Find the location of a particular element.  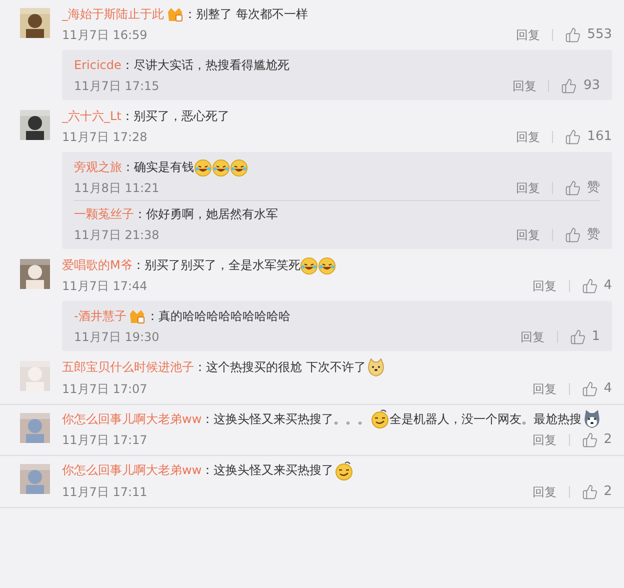

comment-text: ：你好勇啊，她居然有水军 is located at coordinates (206, 214).